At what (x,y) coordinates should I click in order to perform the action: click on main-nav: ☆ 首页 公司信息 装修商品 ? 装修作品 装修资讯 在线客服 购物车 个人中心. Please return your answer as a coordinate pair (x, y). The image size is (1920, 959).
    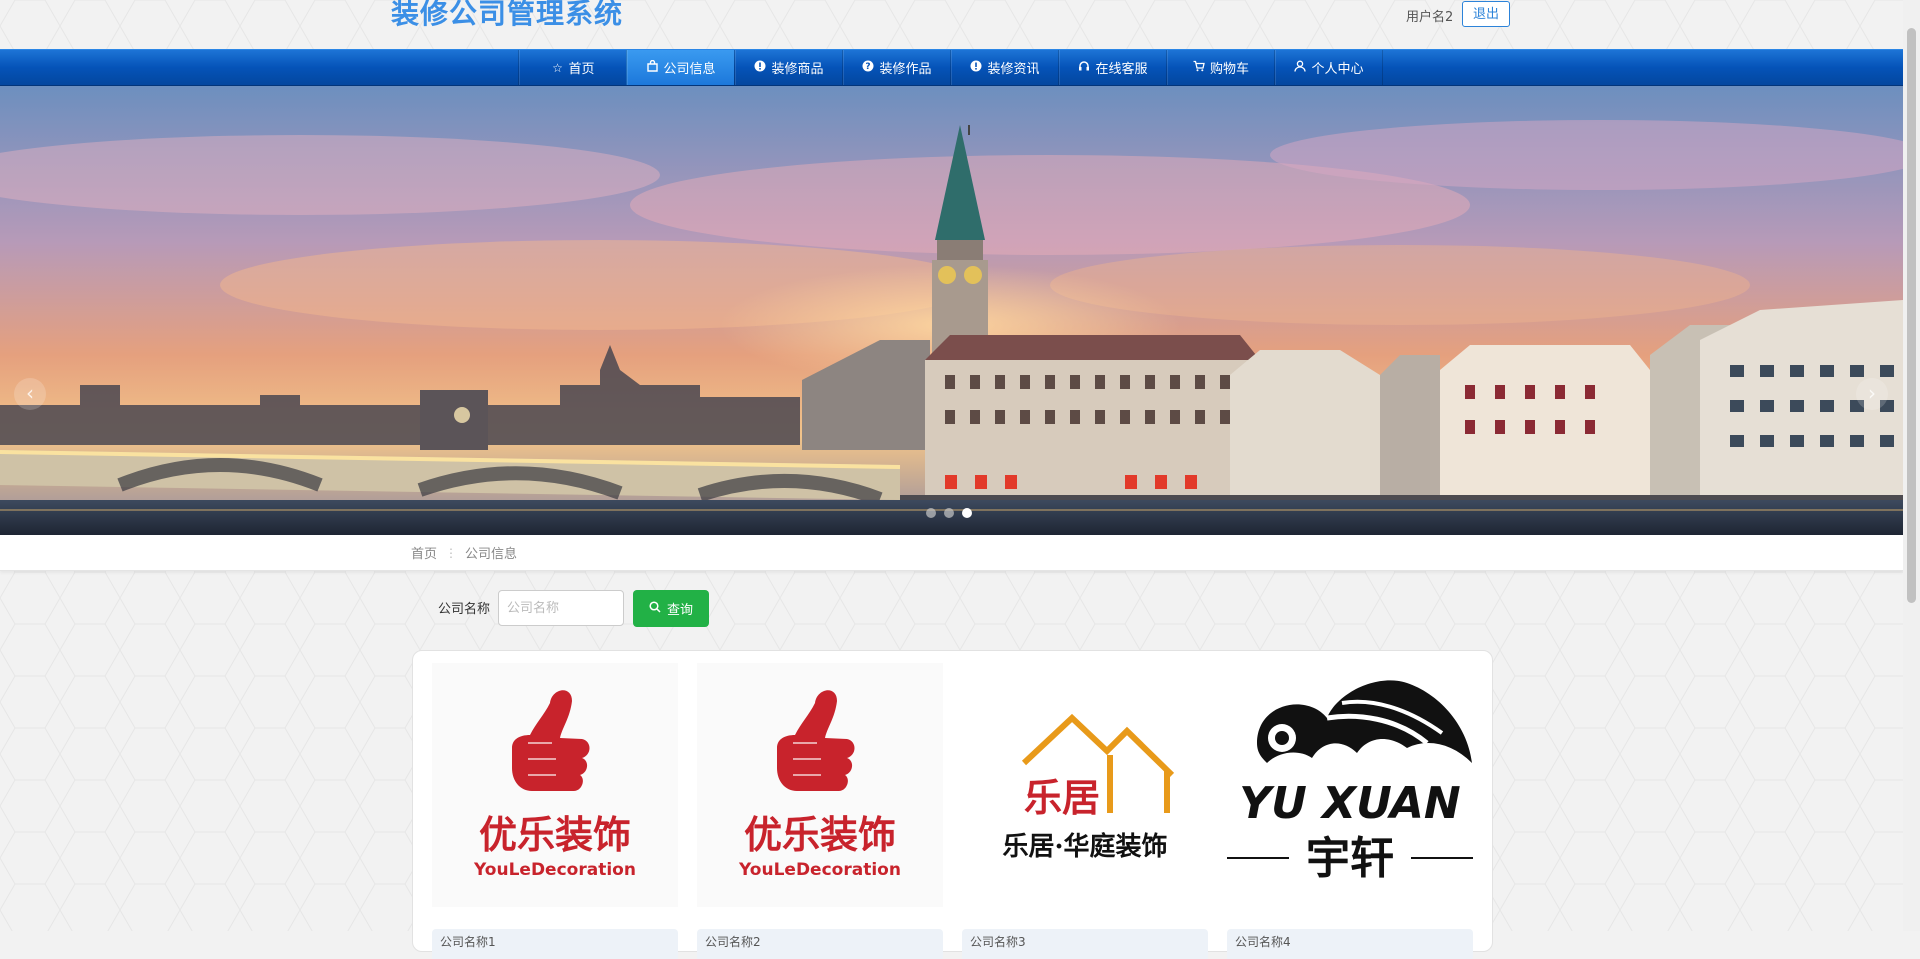
    Looking at the image, I should click on (951, 67).